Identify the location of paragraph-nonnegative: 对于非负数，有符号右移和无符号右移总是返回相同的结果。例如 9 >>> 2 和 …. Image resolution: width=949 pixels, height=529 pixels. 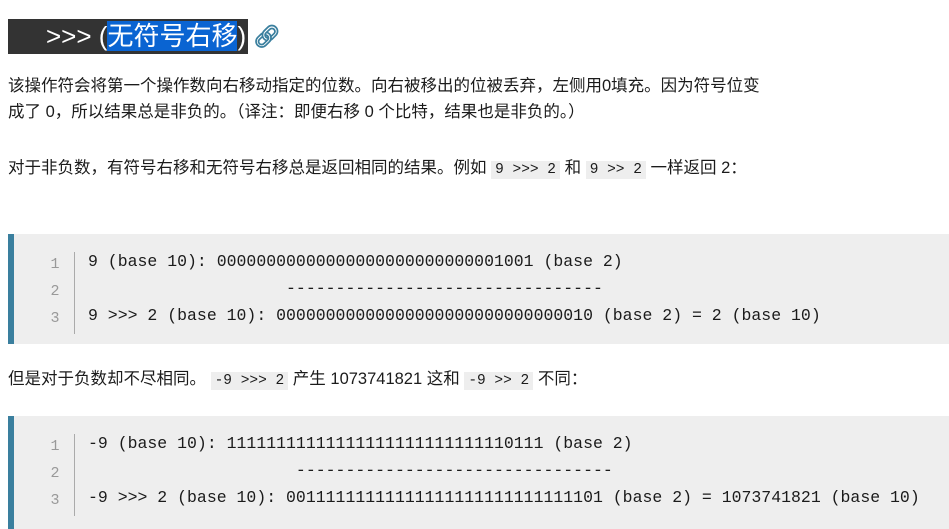
(388, 169).